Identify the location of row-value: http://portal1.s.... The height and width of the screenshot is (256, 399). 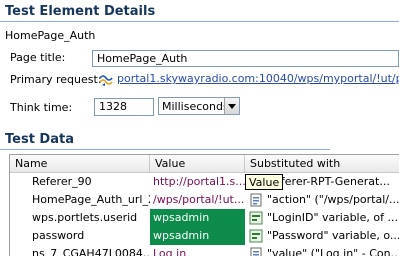
(199, 181).